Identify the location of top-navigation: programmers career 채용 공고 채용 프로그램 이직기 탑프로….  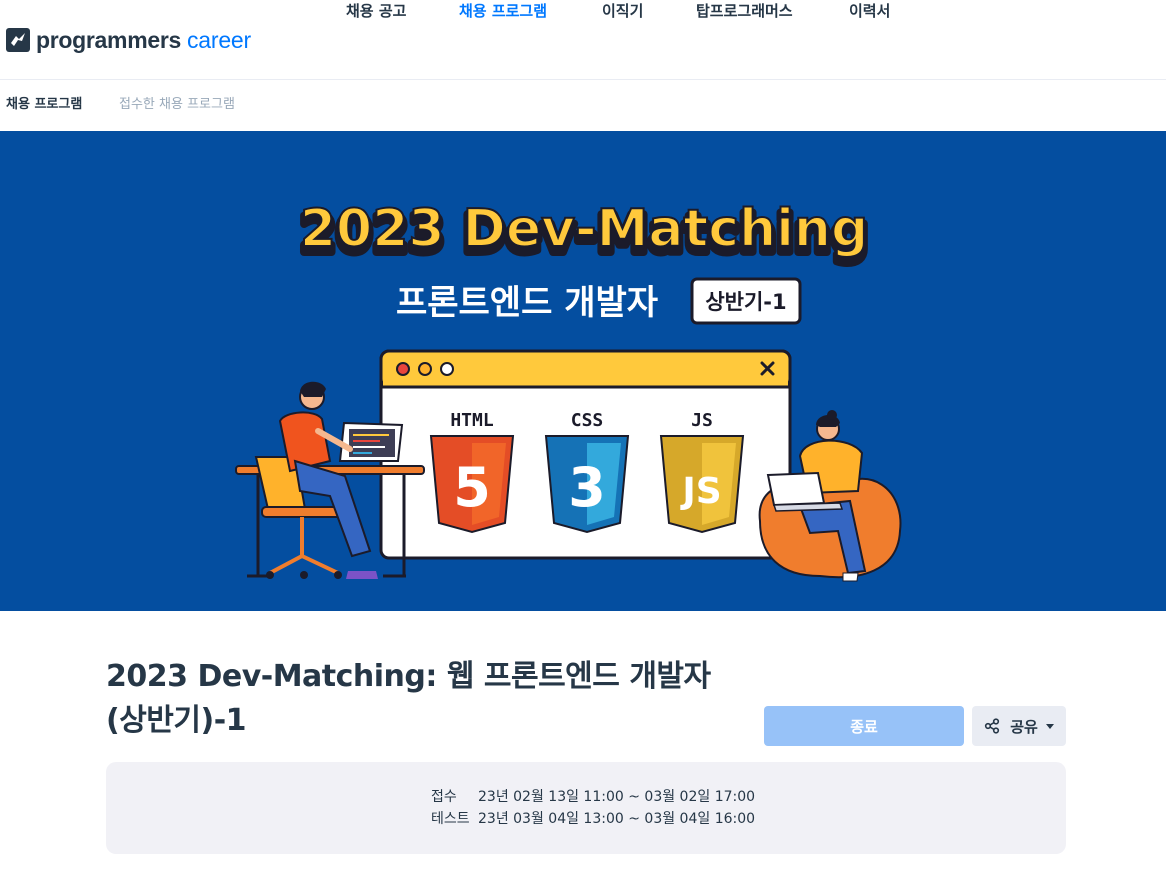
(583, 40).